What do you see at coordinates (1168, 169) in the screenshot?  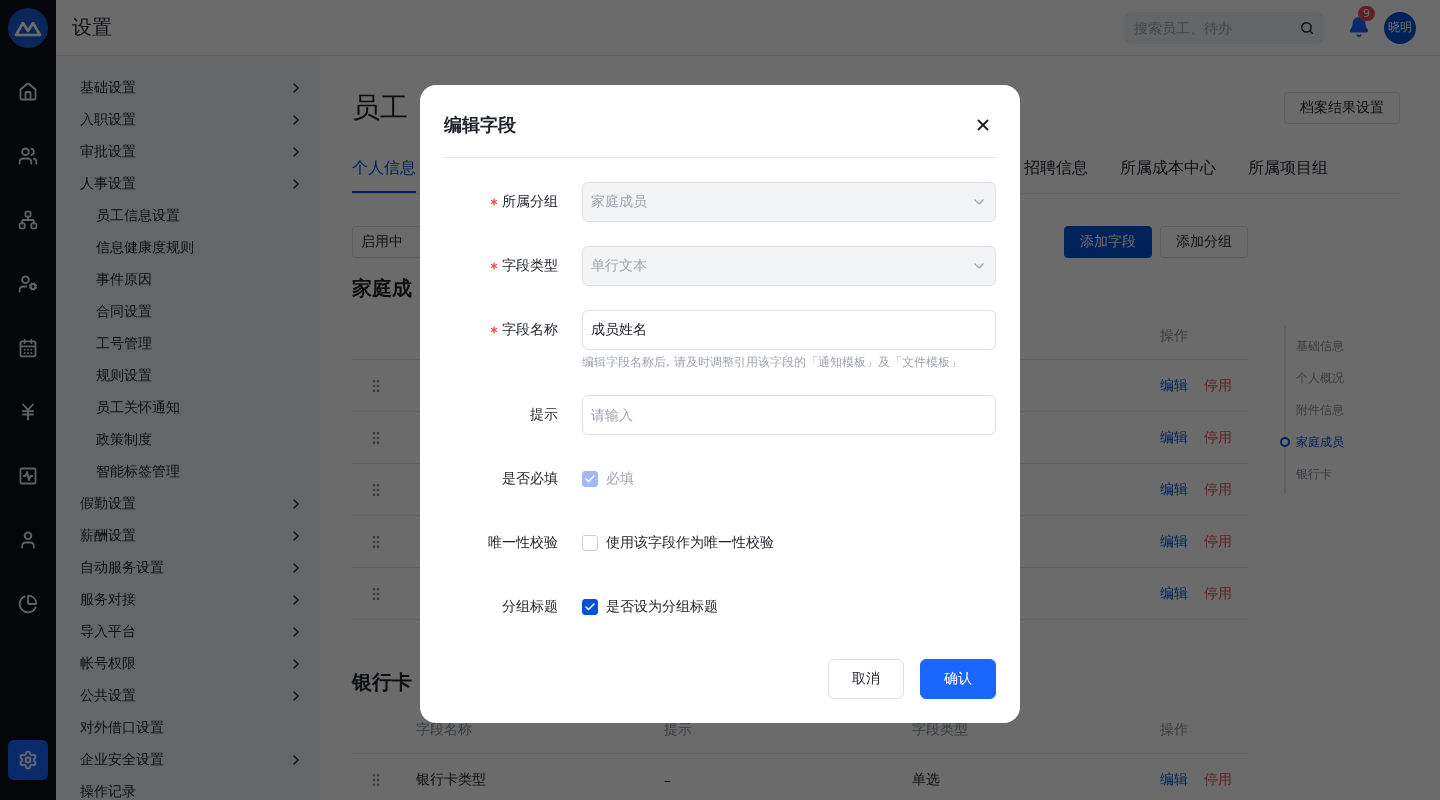 I see `tab: 所属成本中心` at bounding box center [1168, 169].